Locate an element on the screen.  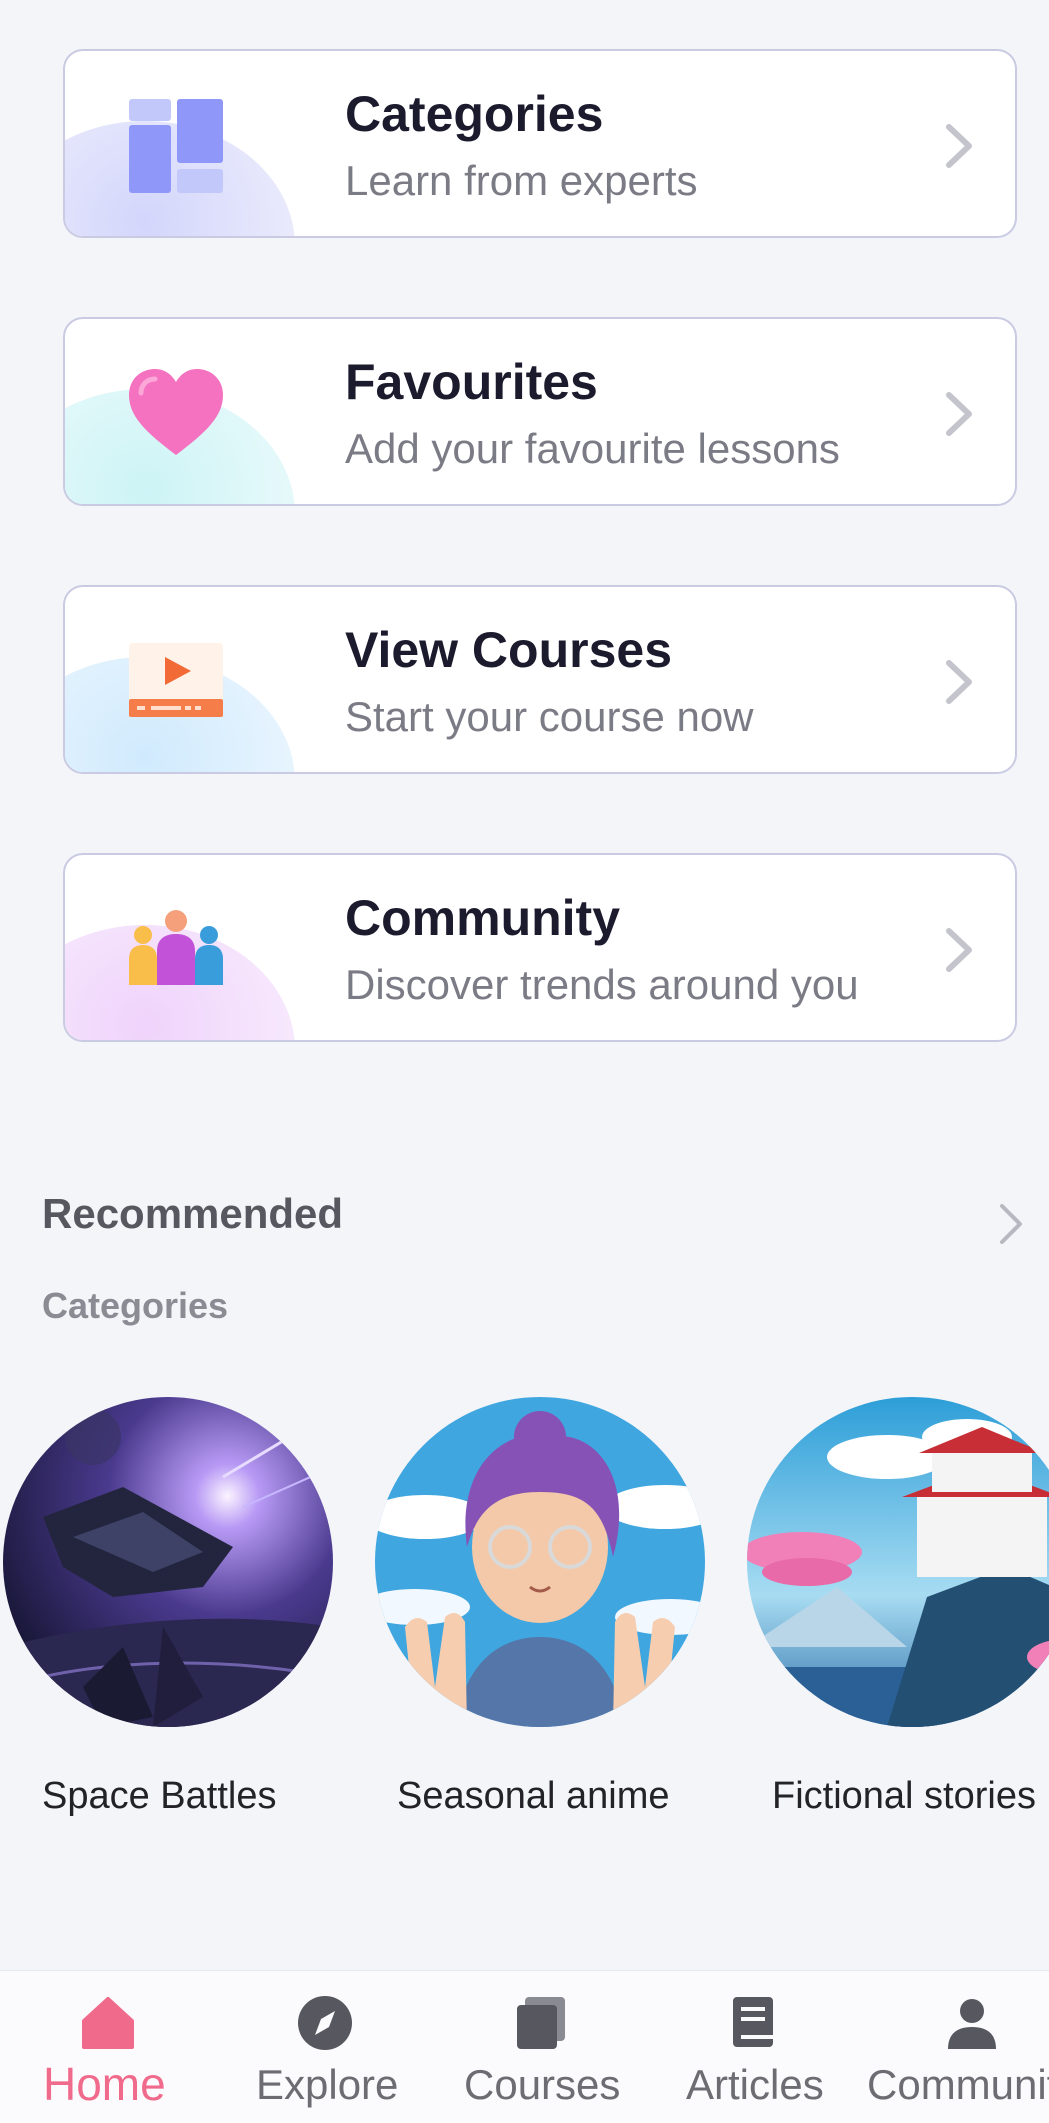
category-label: Seasonal anime is located at coordinates (533, 1796).